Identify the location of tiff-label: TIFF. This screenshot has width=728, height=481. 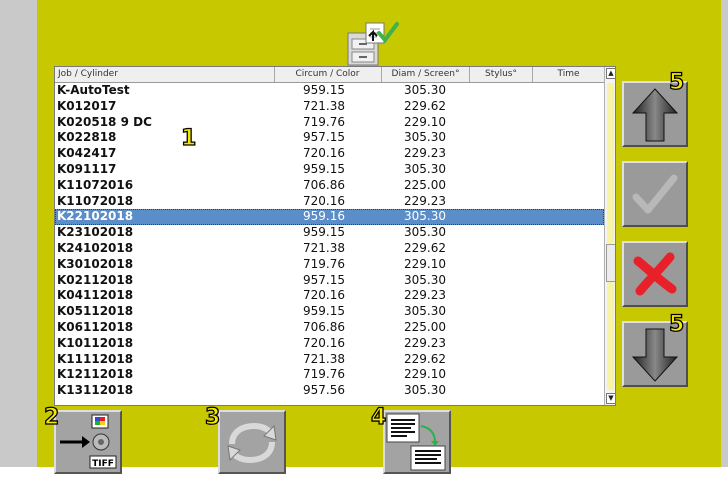
(103, 464).